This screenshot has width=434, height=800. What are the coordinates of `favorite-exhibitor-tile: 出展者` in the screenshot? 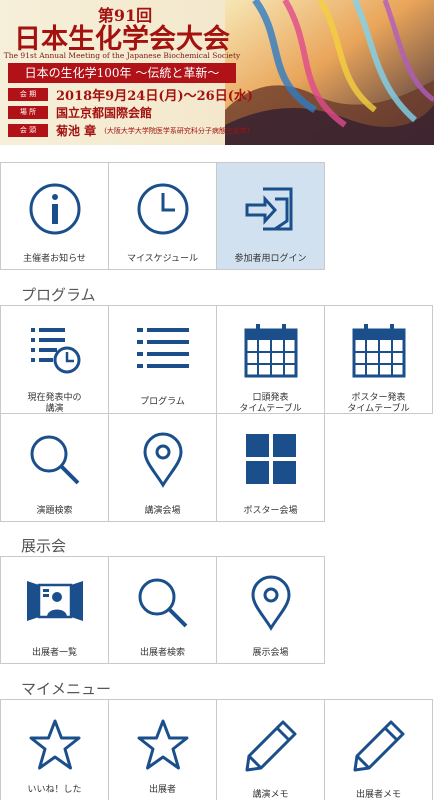 It's located at (162, 749).